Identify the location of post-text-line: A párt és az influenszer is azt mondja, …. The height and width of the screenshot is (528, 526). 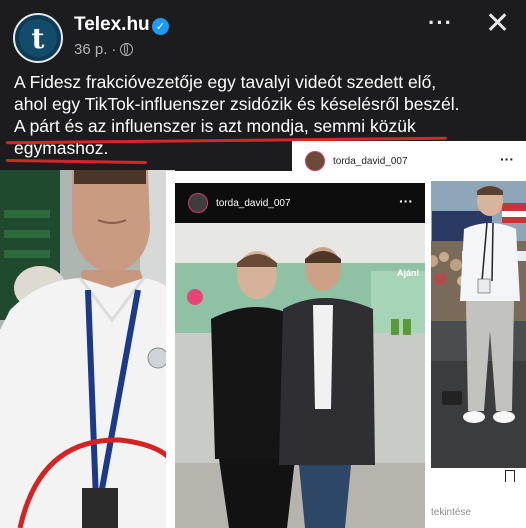
(215, 126).